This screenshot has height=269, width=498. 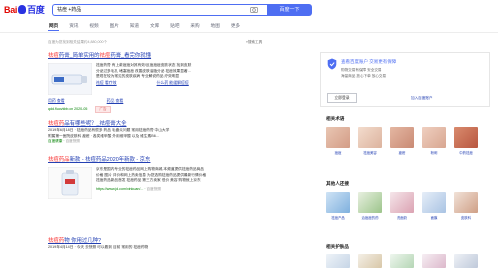 What do you see at coordinates (148, 180) in the screenshot?
I see `result-snippet: 祛痘药品新品首发 祛痘药品 第三方卖家 低价 美容 购物就上京东` at bounding box center [148, 180].